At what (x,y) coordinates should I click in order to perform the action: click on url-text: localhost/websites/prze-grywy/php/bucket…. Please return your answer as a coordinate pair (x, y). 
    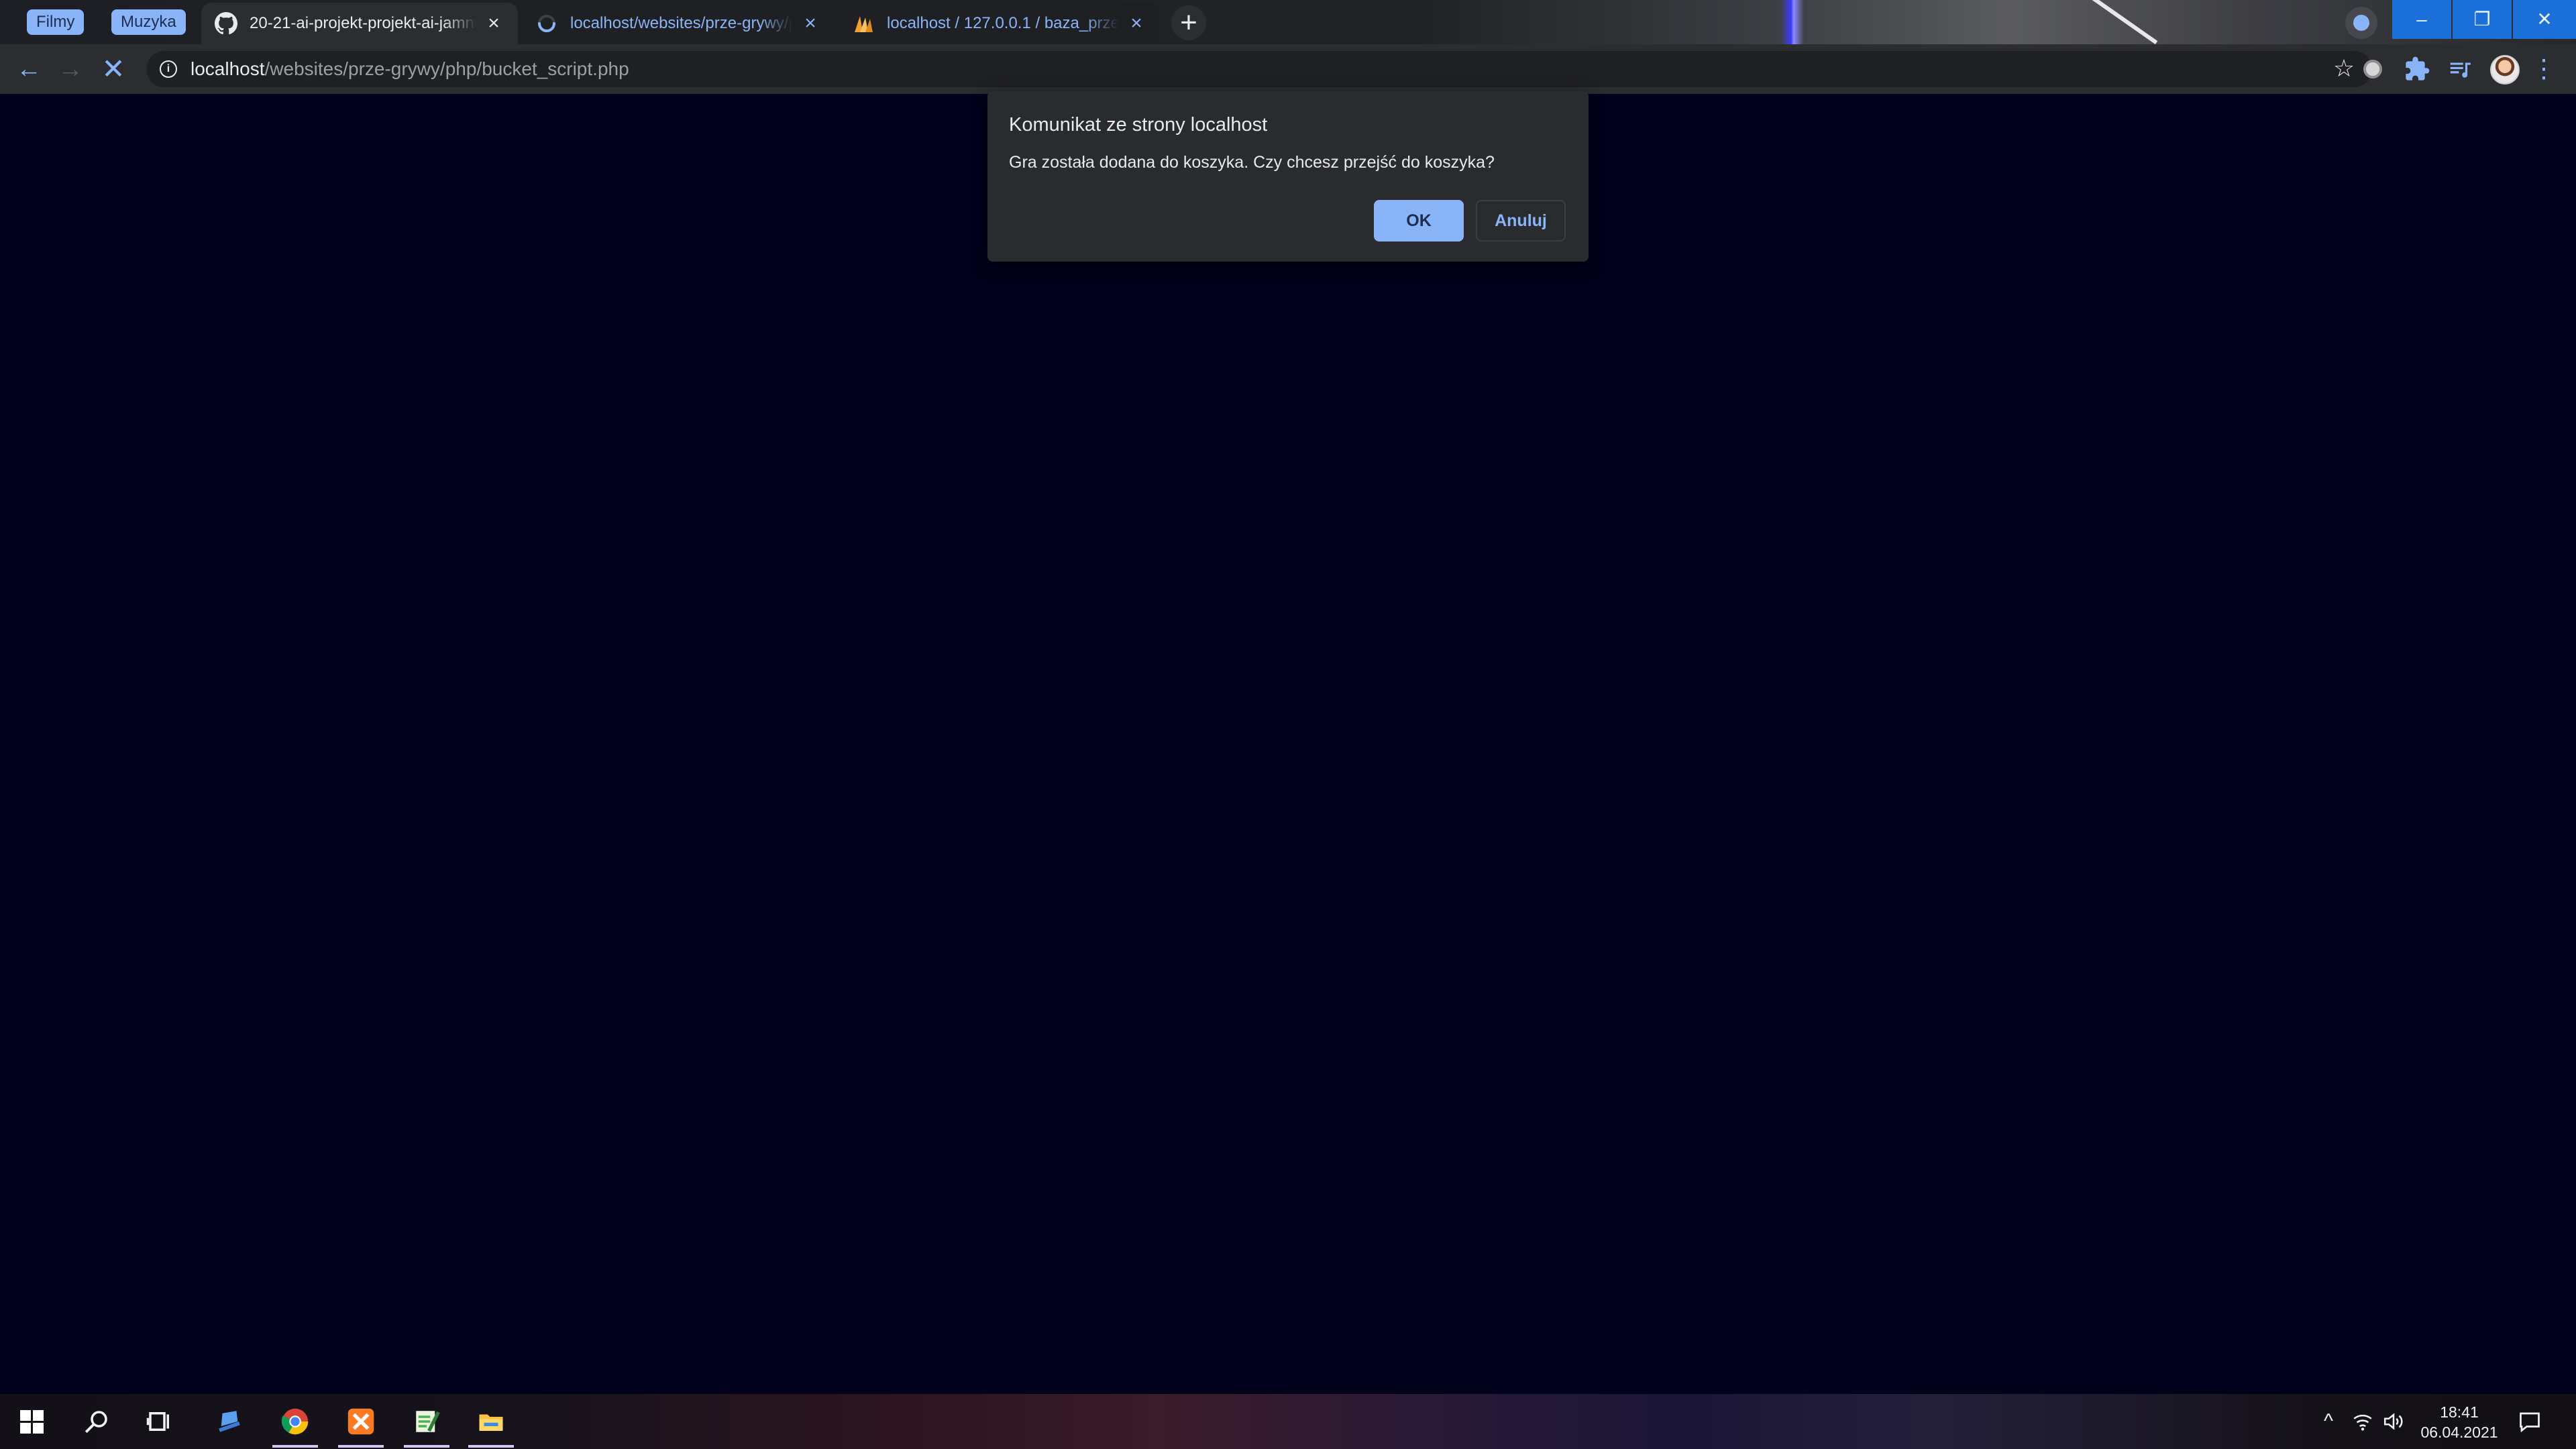
    Looking at the image, I should click on (410, 69).